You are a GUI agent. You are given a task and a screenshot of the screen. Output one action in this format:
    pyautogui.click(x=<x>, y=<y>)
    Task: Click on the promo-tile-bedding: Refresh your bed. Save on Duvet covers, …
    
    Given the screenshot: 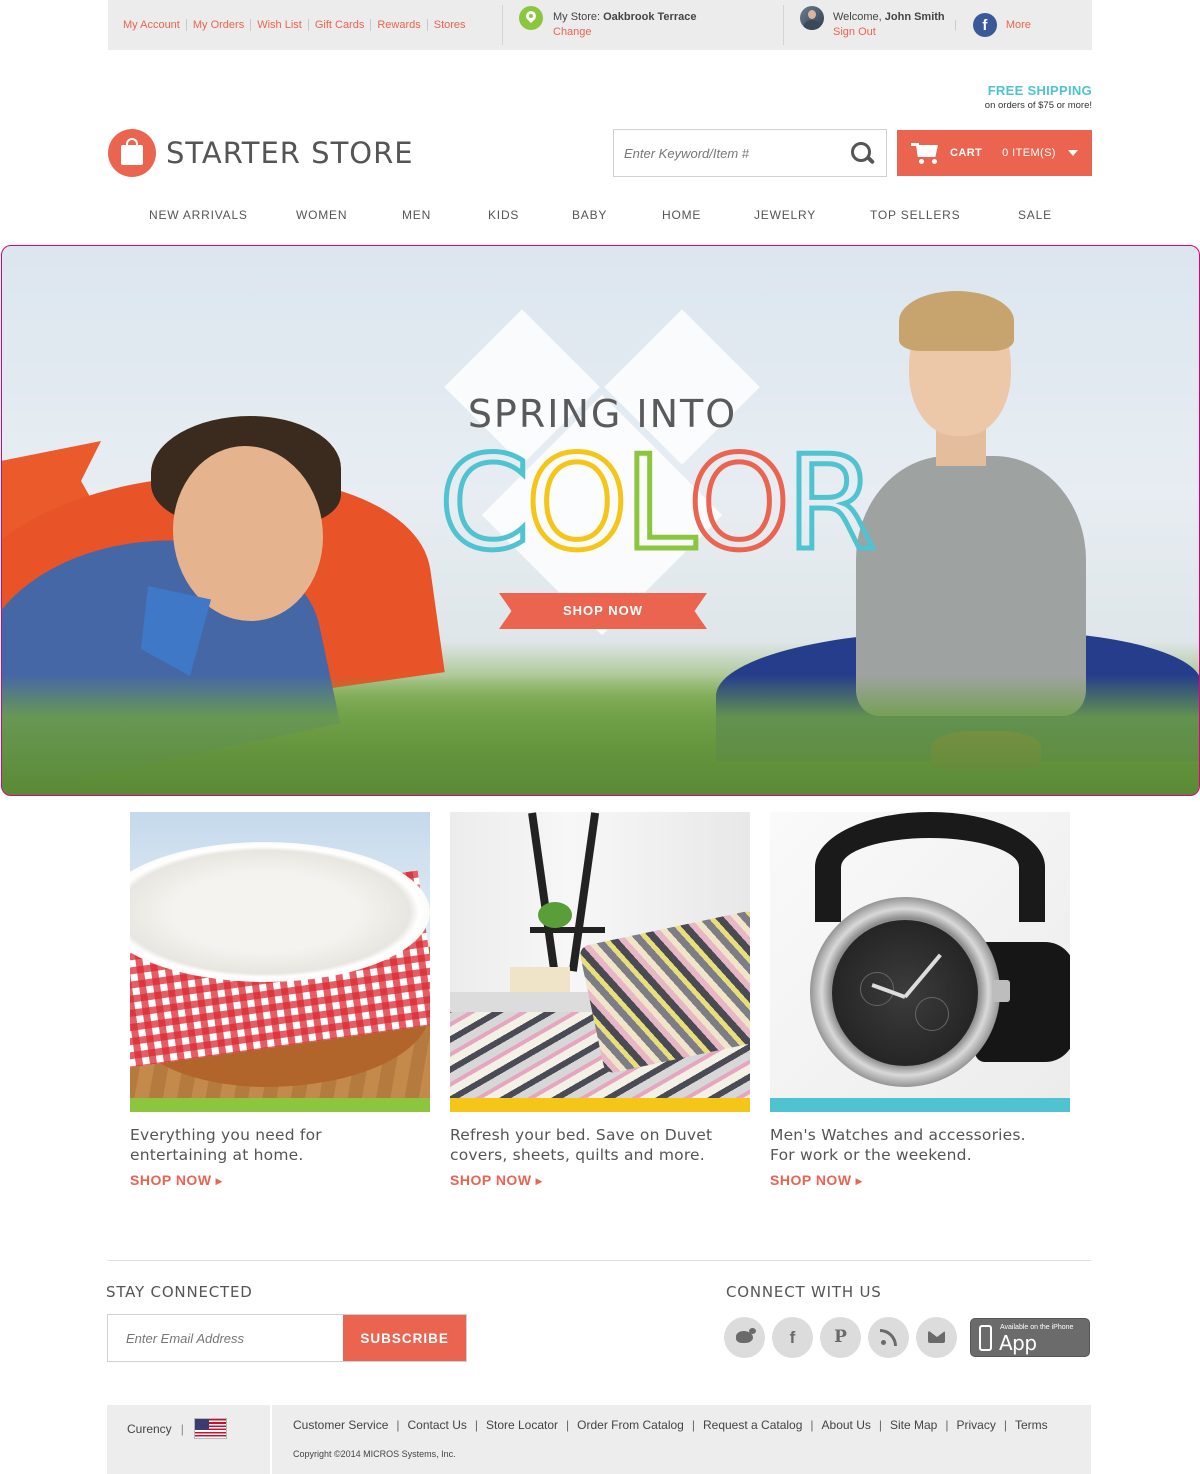 What is the action you would take?
    pyautogui.click(x=600, y=1001)
    